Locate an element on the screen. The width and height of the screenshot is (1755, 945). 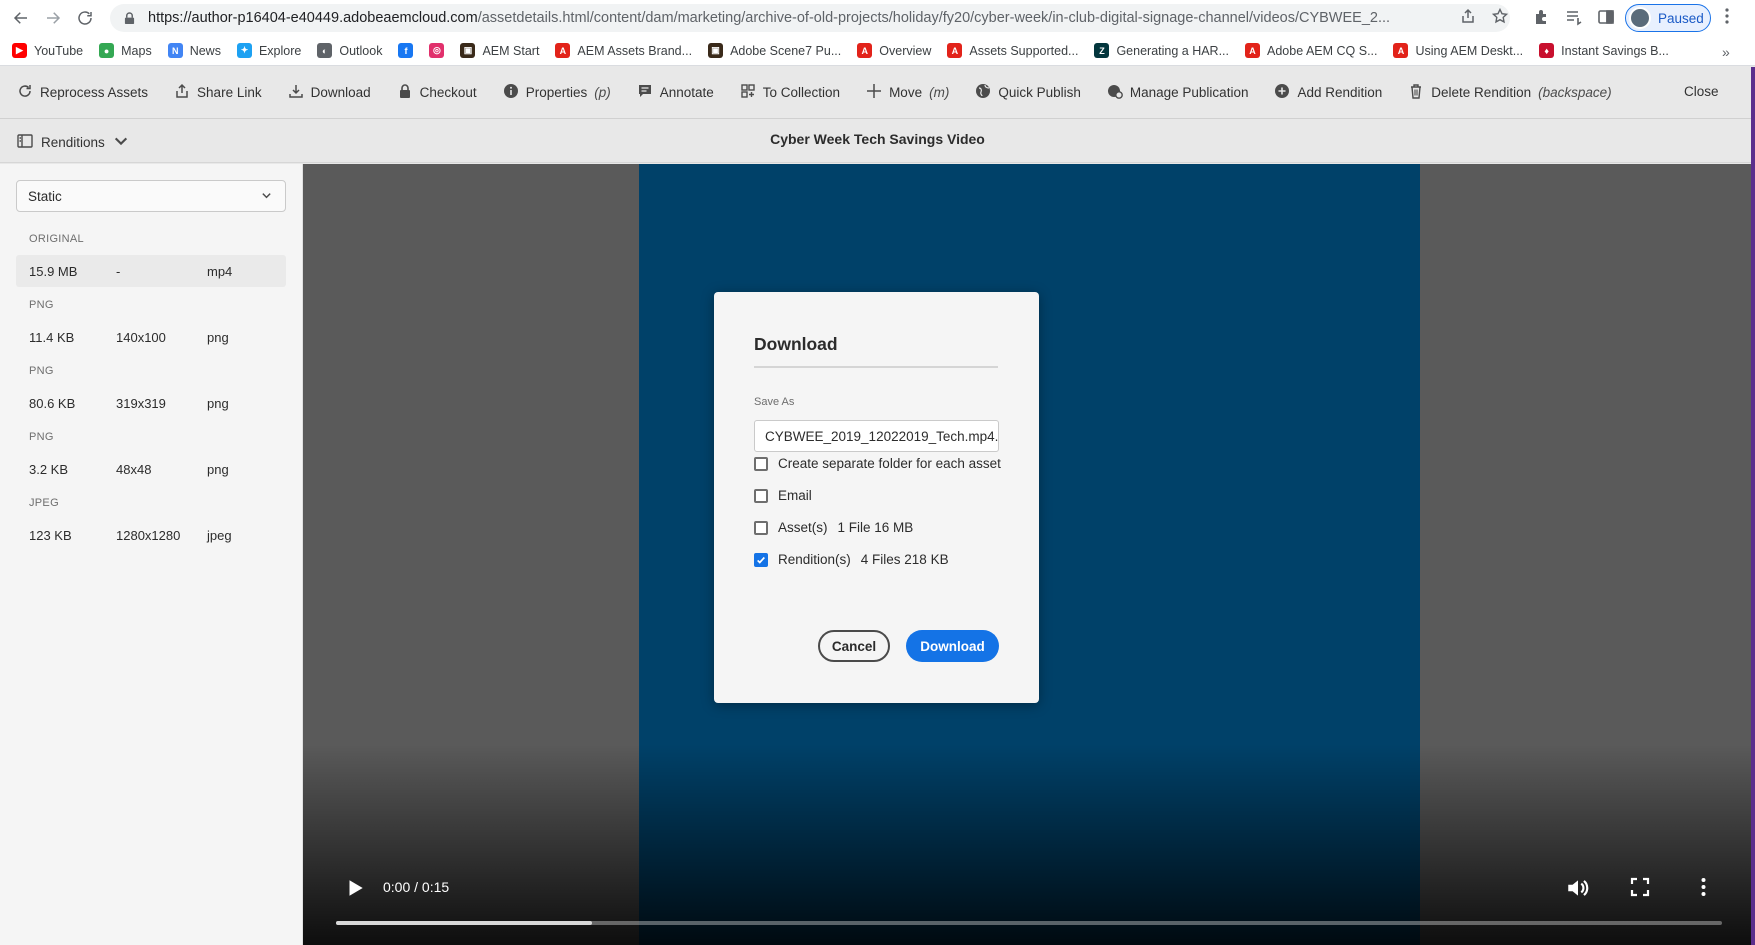
rendition-row: 3.2 KB 48x48 png is located at coordinates (151, 469).